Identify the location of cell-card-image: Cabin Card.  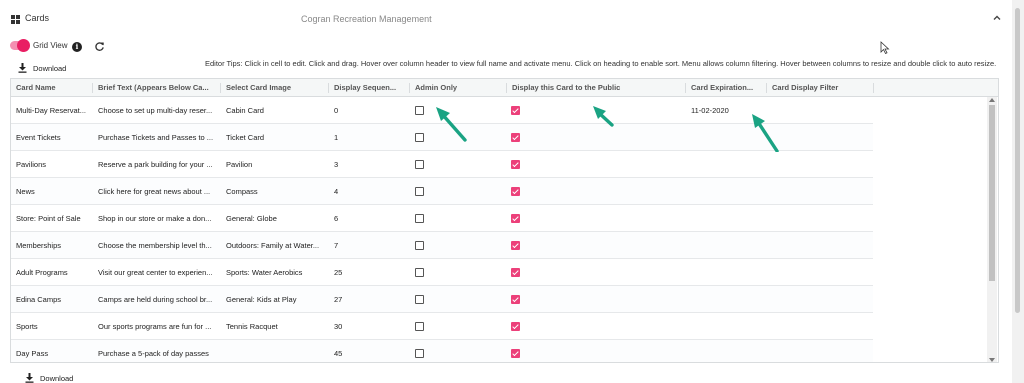
(274, 110).